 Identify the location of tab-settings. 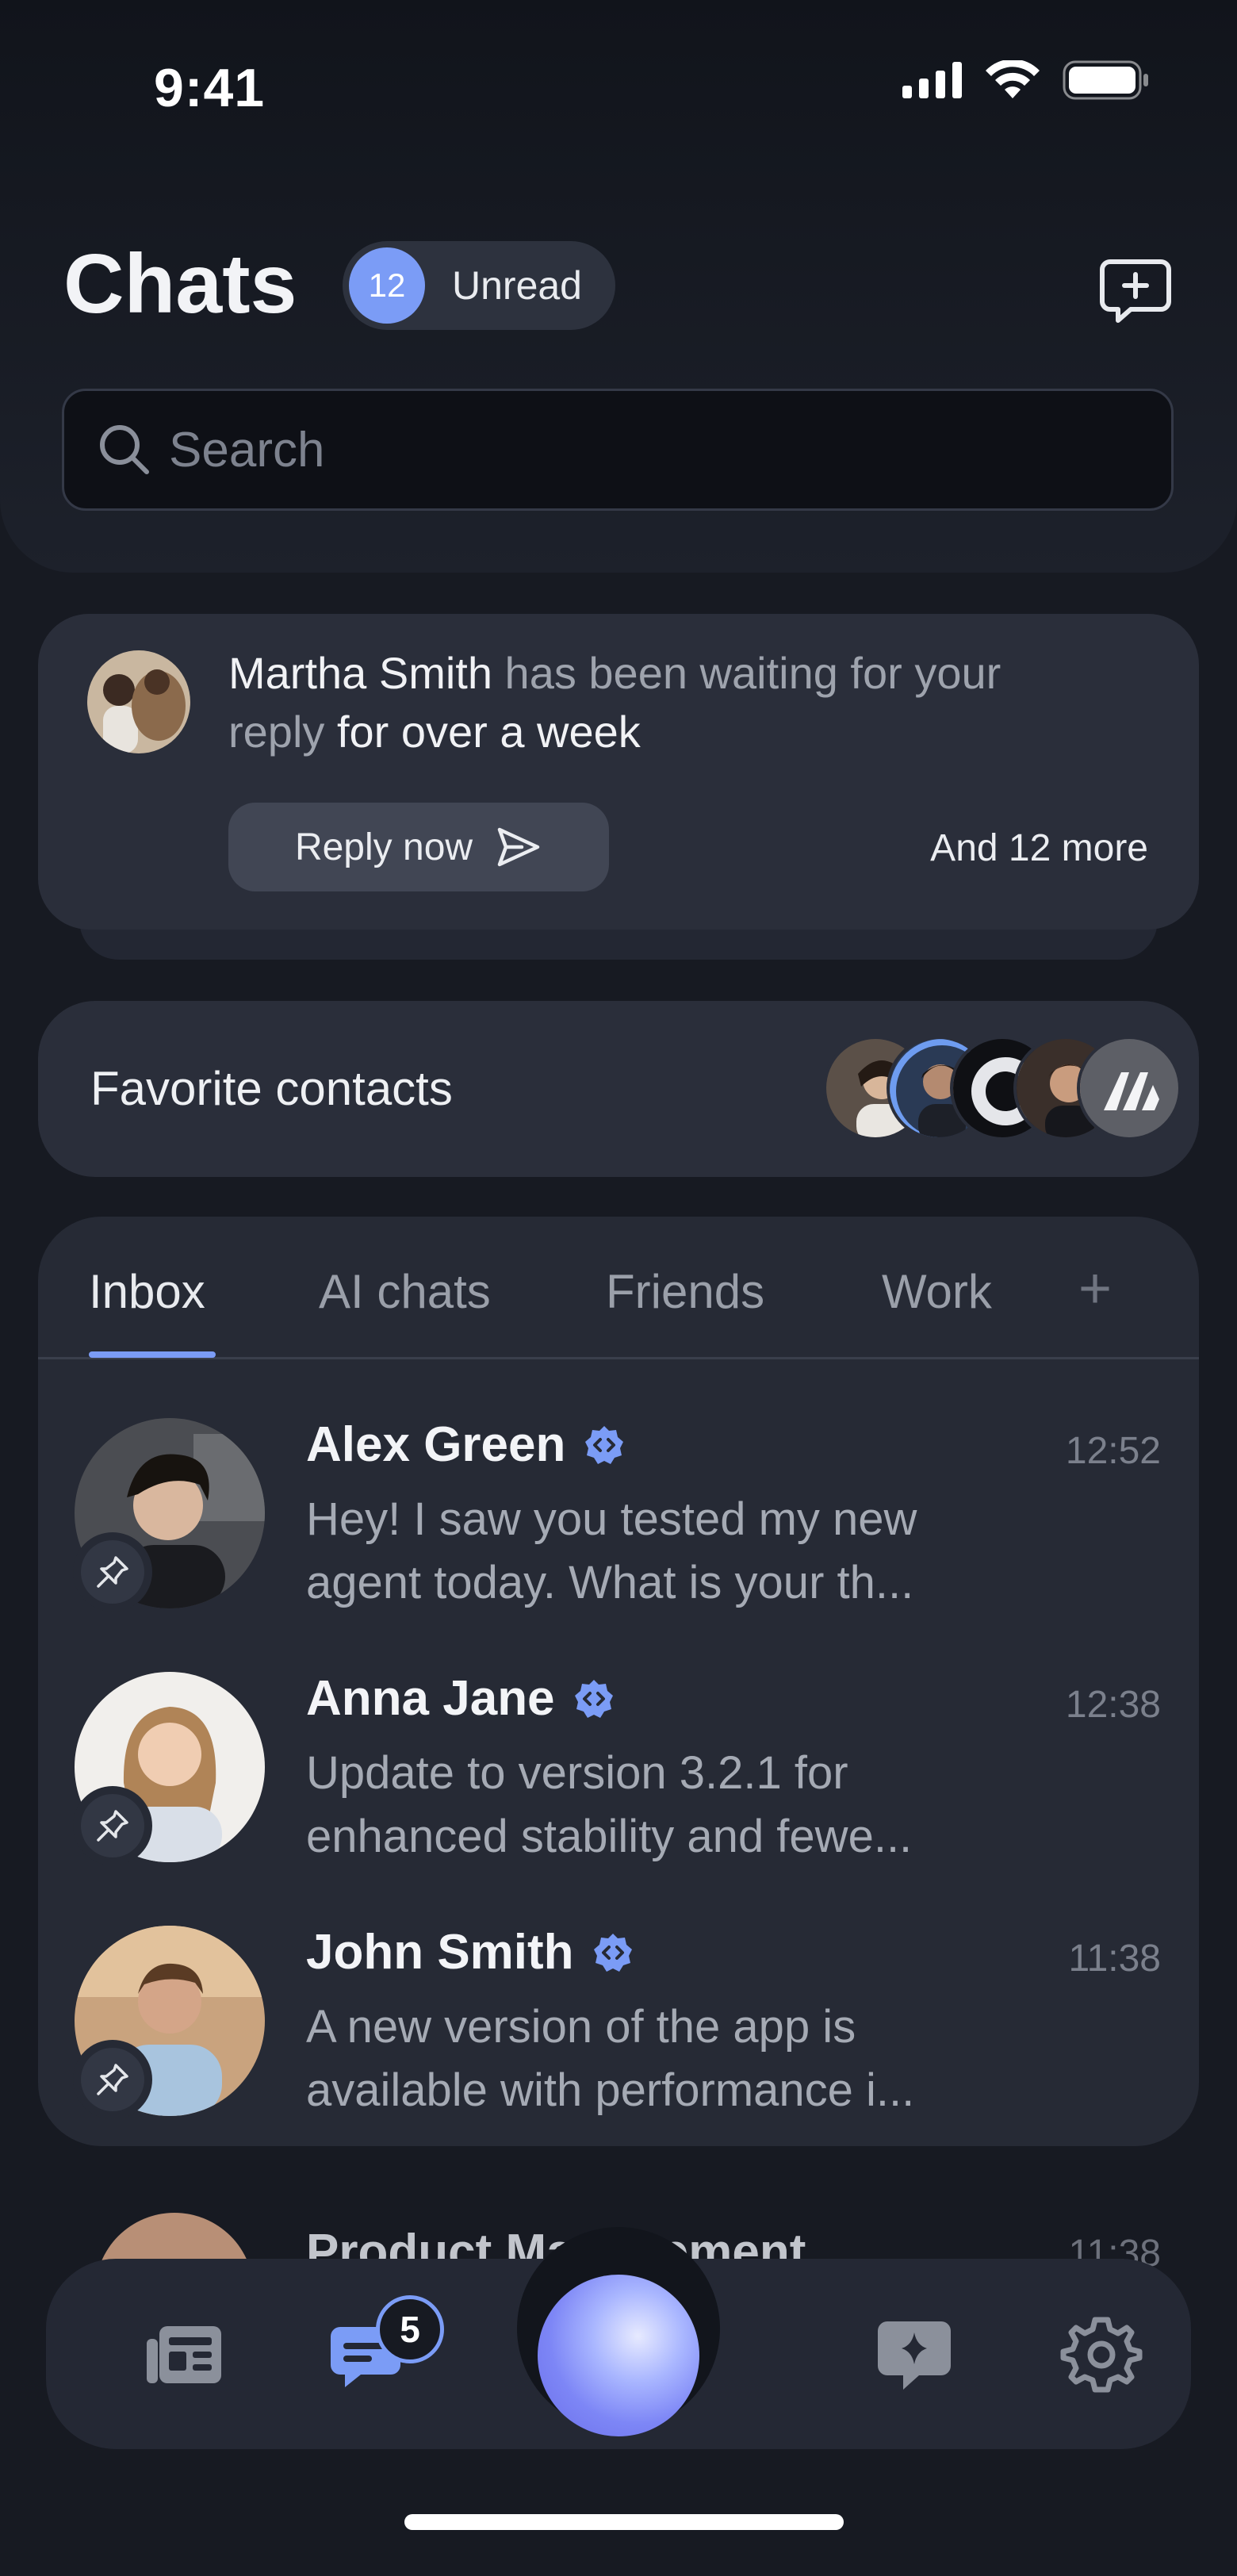
(1101, 2354).